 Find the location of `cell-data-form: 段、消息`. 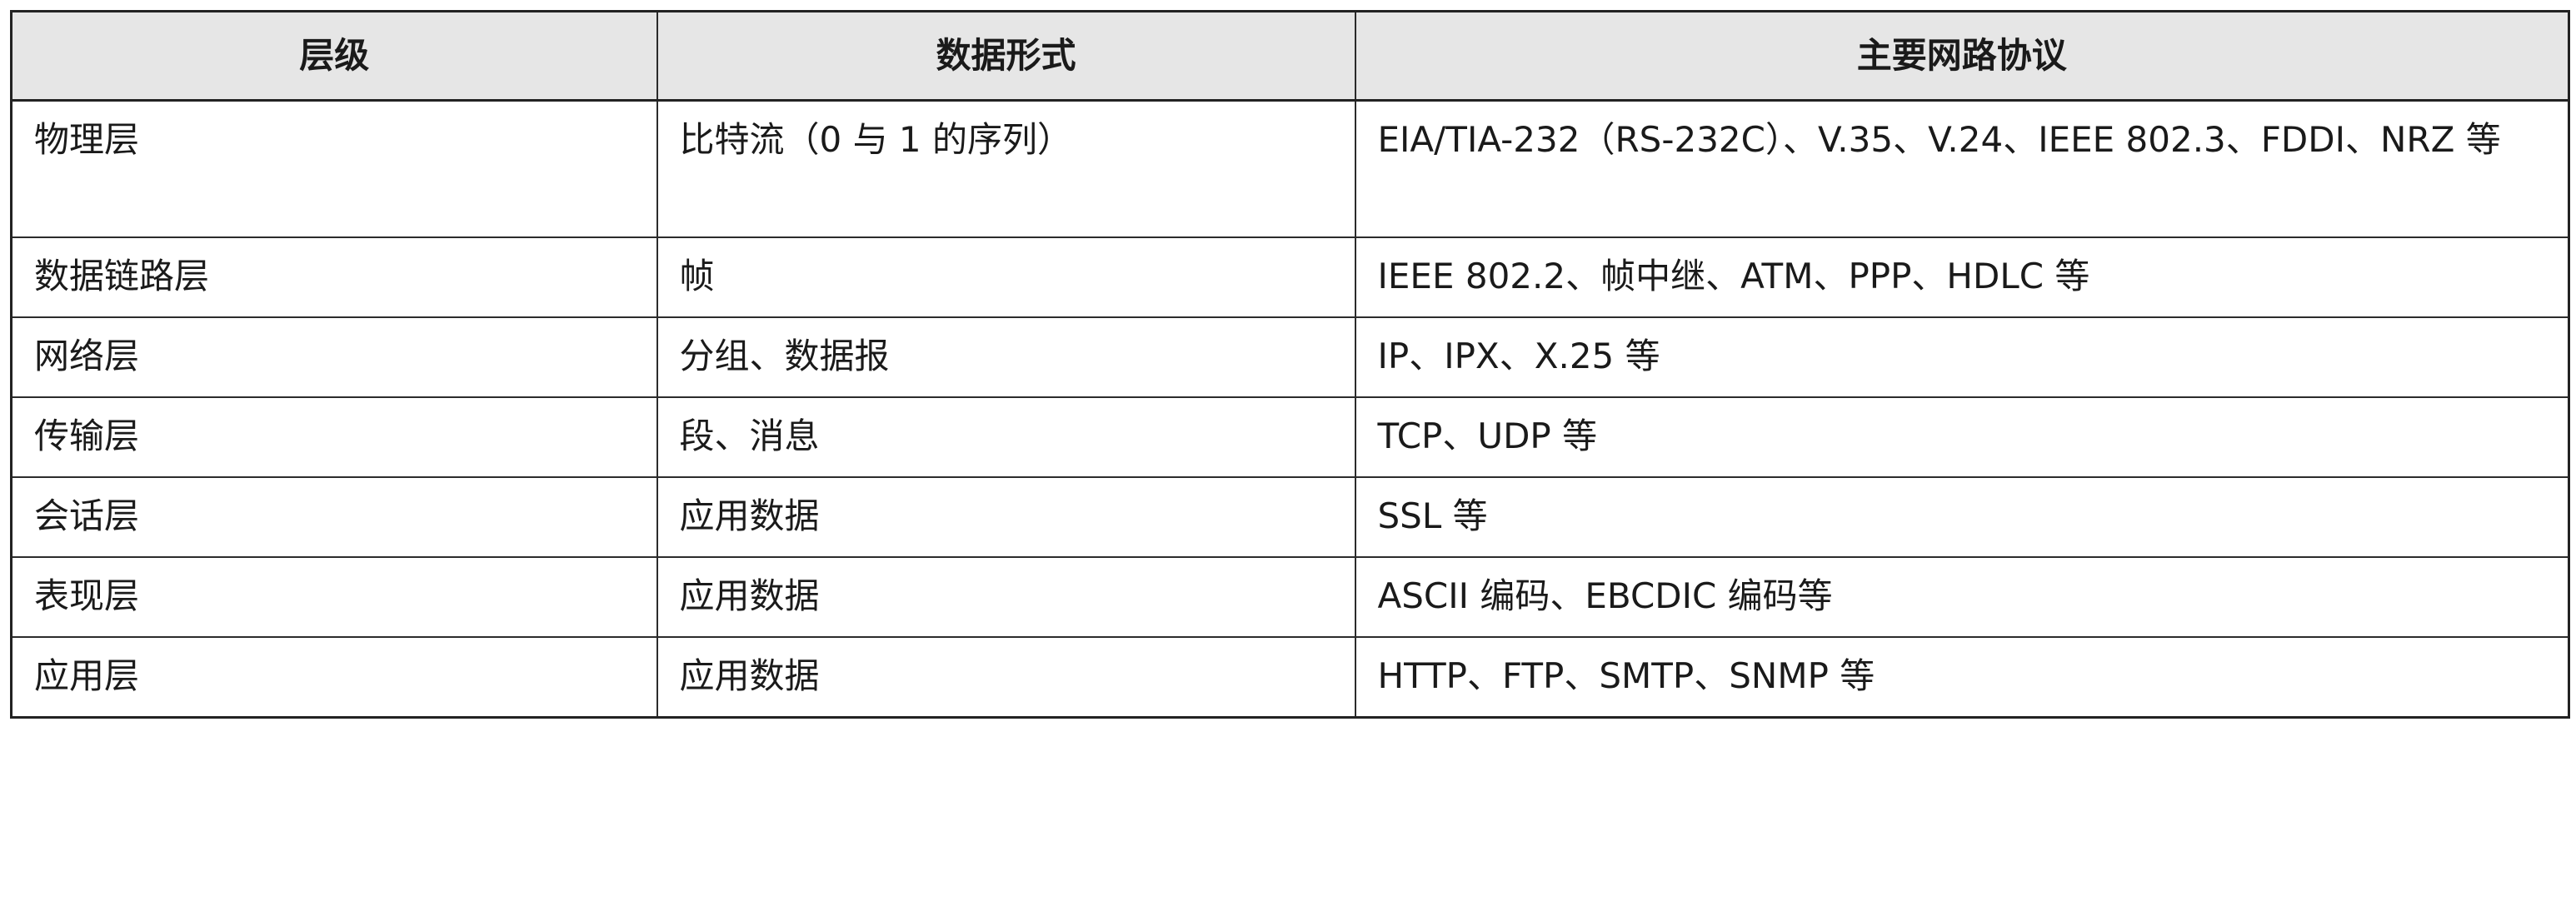

cell-data-form: 段、消息 is located at coordinates (1006, 437).